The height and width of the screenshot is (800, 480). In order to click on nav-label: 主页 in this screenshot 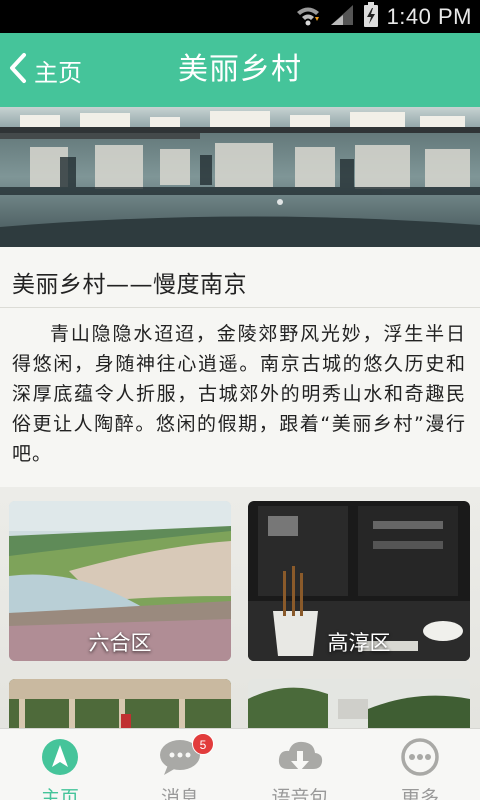, I will do `click(59, 793)`.